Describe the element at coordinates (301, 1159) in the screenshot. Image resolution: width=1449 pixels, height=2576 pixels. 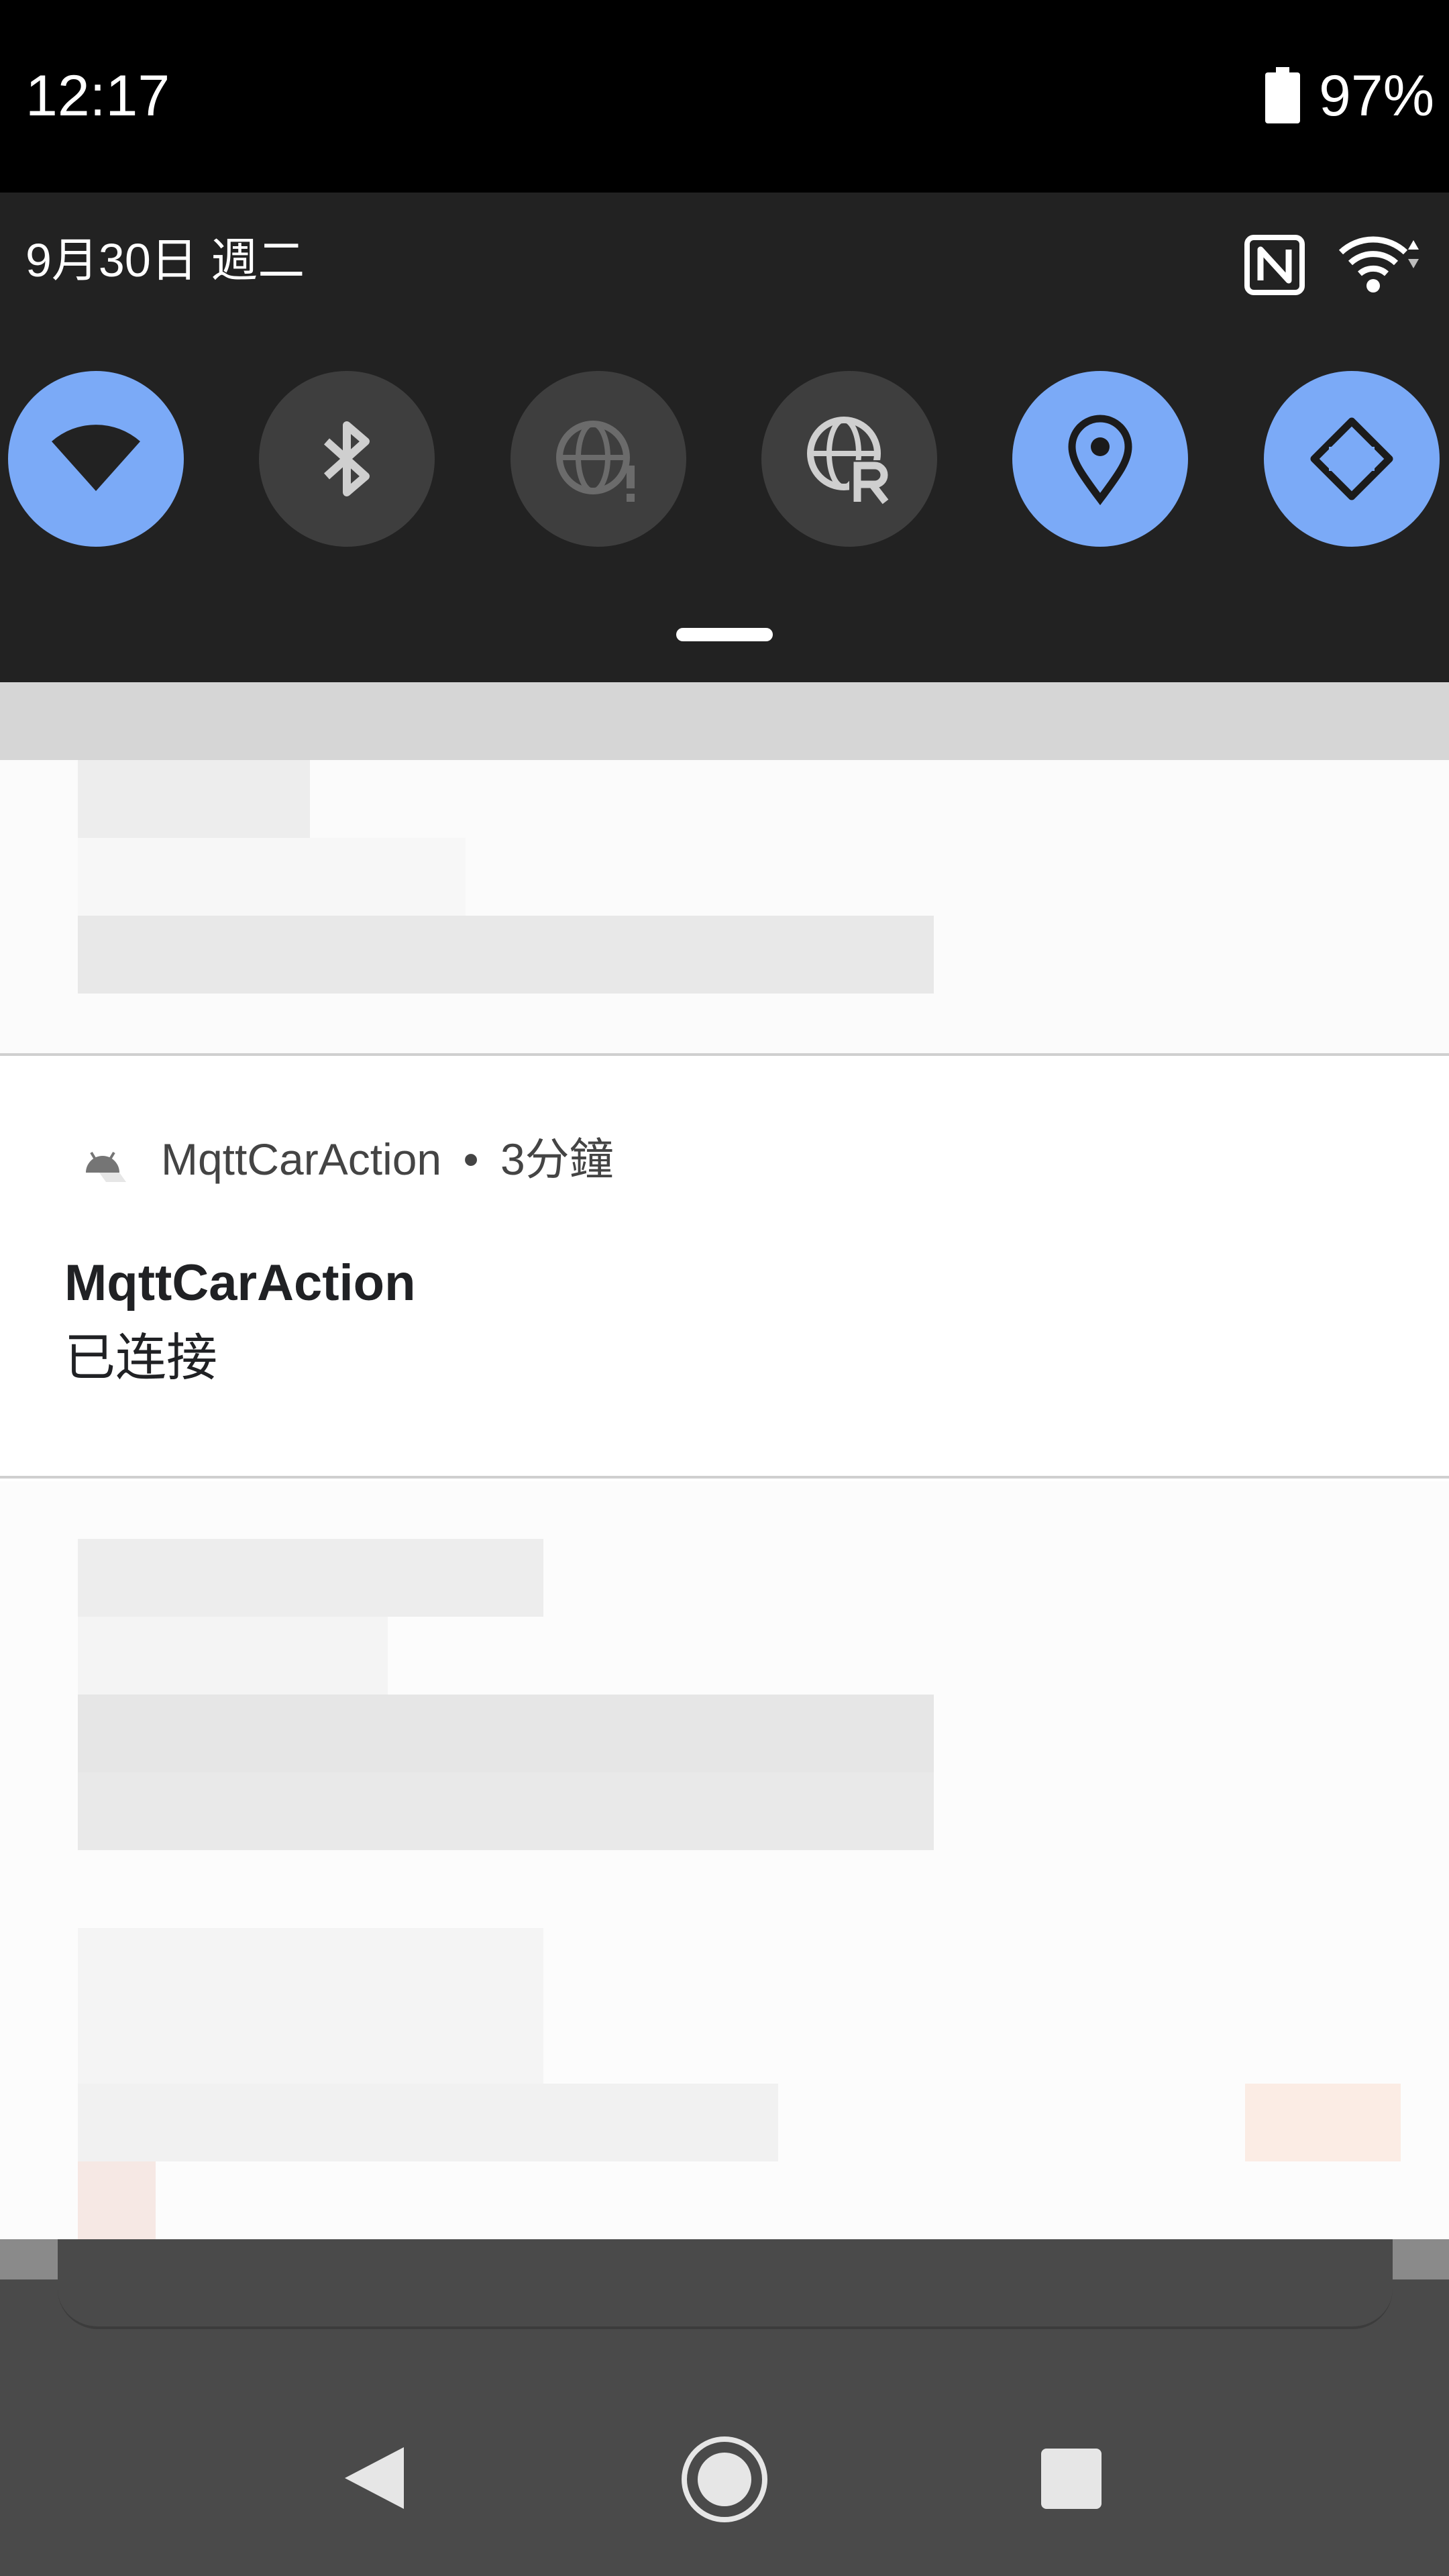
I see `notification-app-name: MqttCarAction` at that location.